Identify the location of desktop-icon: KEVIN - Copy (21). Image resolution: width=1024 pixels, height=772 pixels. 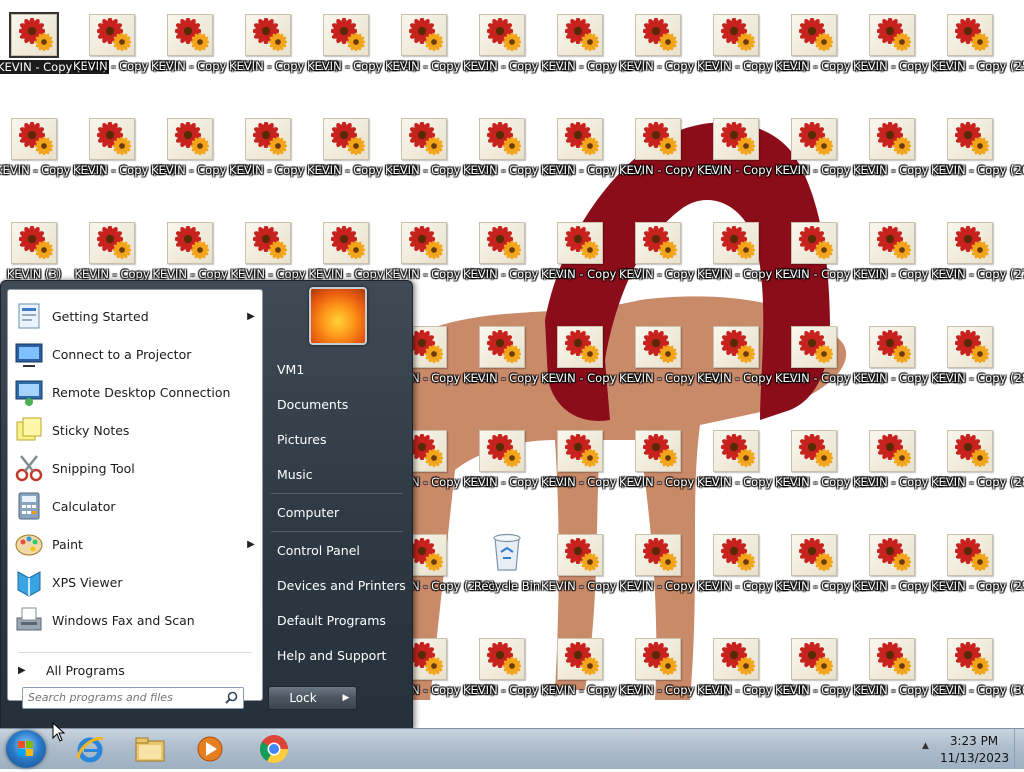
(592, 166).